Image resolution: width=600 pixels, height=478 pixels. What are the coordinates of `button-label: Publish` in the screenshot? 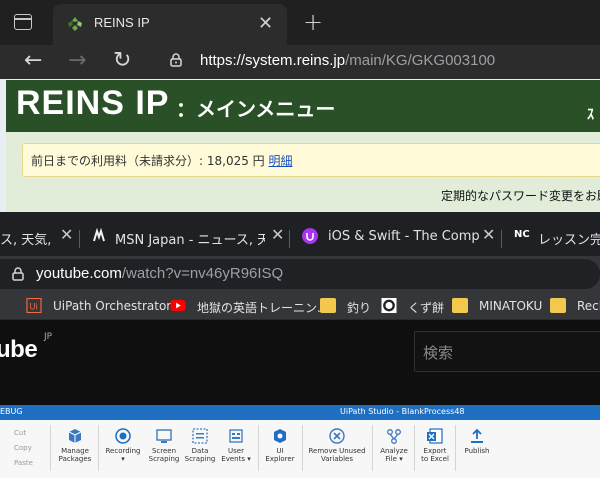 It's located at (477, 451).